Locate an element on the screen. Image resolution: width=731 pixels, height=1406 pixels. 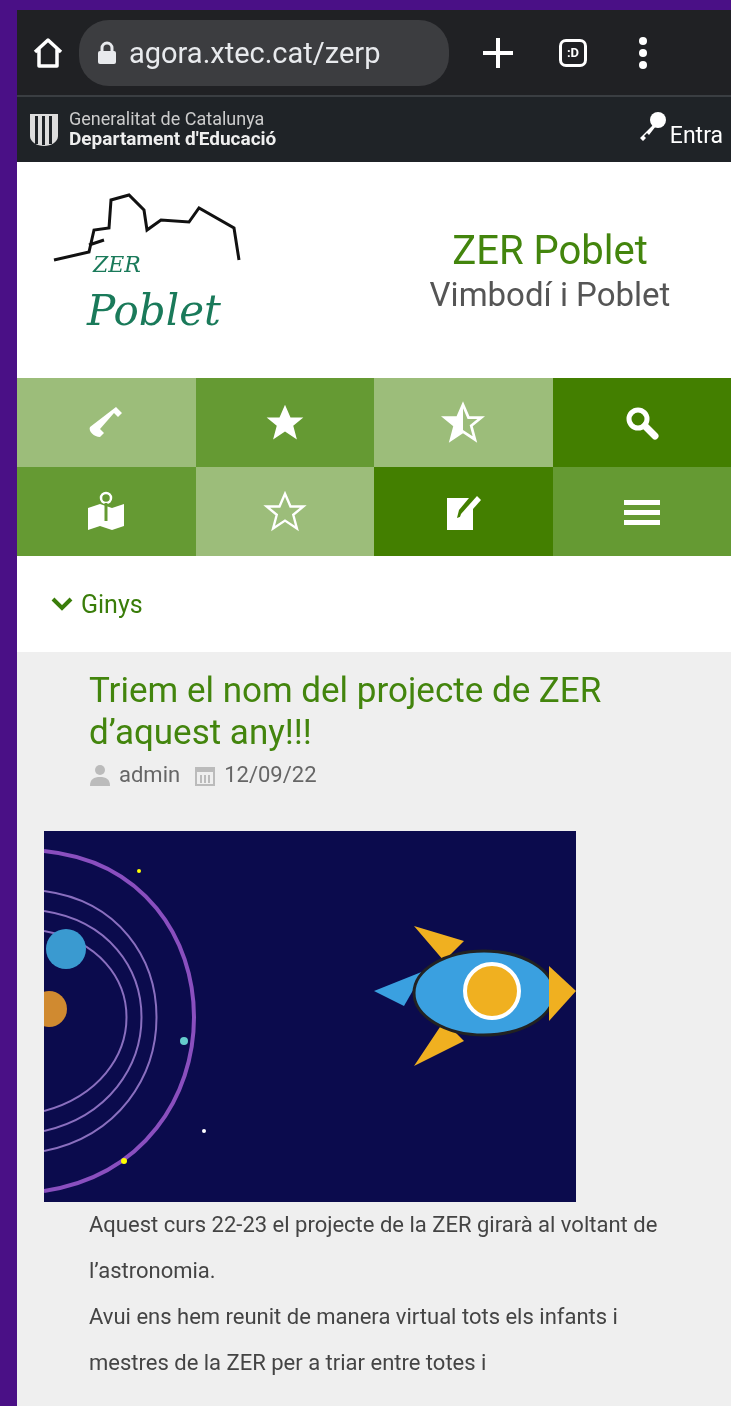
login-link: Entra is located at coordinates (679, 129).